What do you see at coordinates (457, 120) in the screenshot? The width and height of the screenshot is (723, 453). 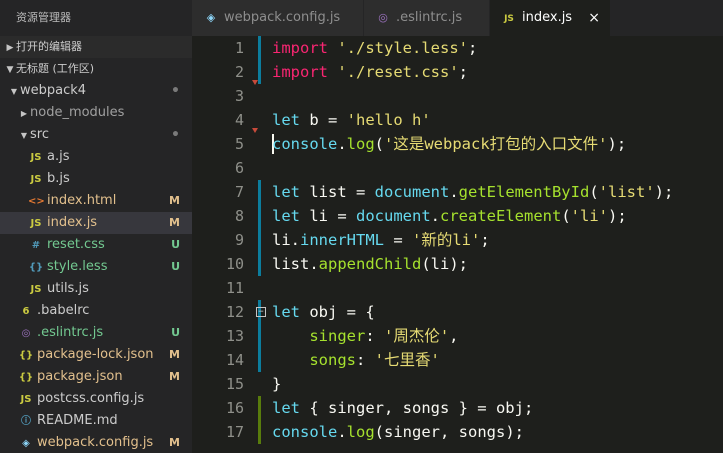 I see `code-line: 4 let b = 'hello h'` at bounding box center [457, 120].